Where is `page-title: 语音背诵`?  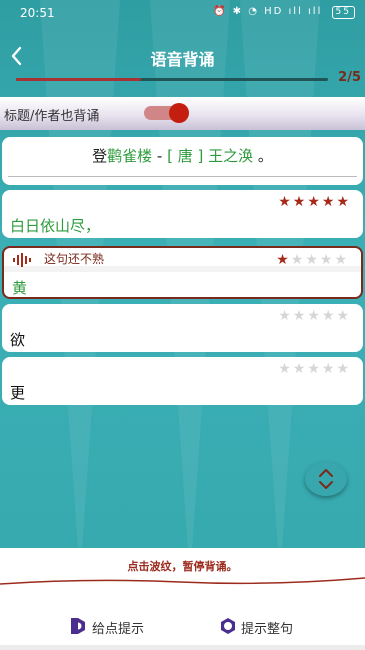
page-title: 语音背诵 is located at coordinates (182, 59).